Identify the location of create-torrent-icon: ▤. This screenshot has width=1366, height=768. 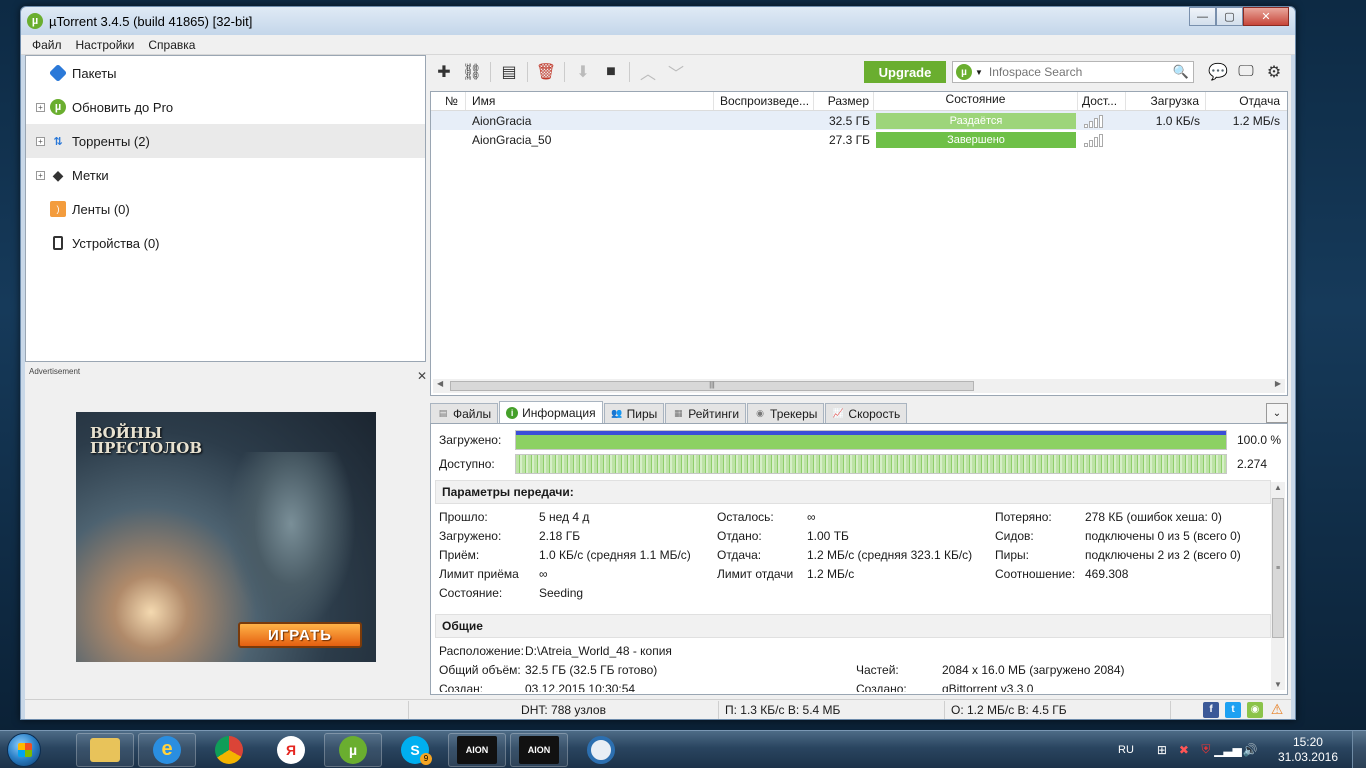
(509, 72).